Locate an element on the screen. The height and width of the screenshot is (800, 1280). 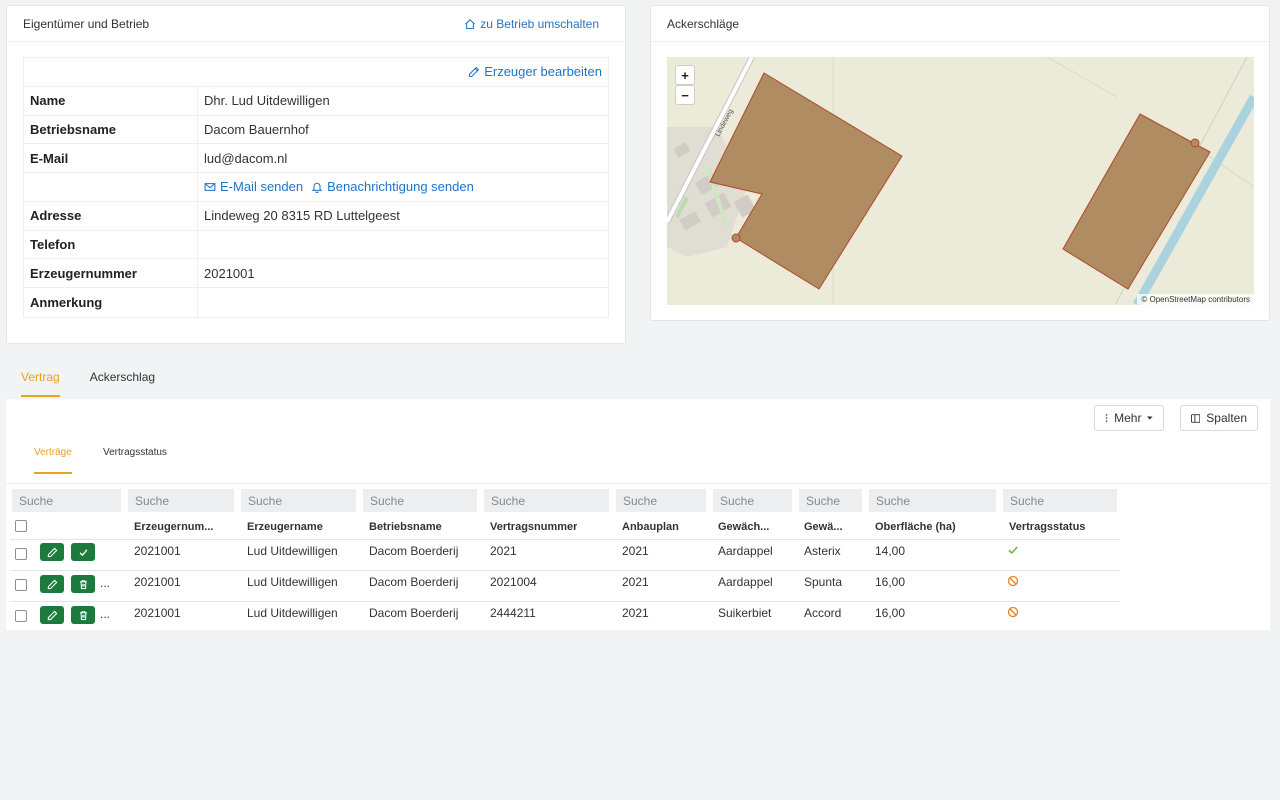
owner-value-email: lud@dacom.nl is located at coordinates (246, 158).